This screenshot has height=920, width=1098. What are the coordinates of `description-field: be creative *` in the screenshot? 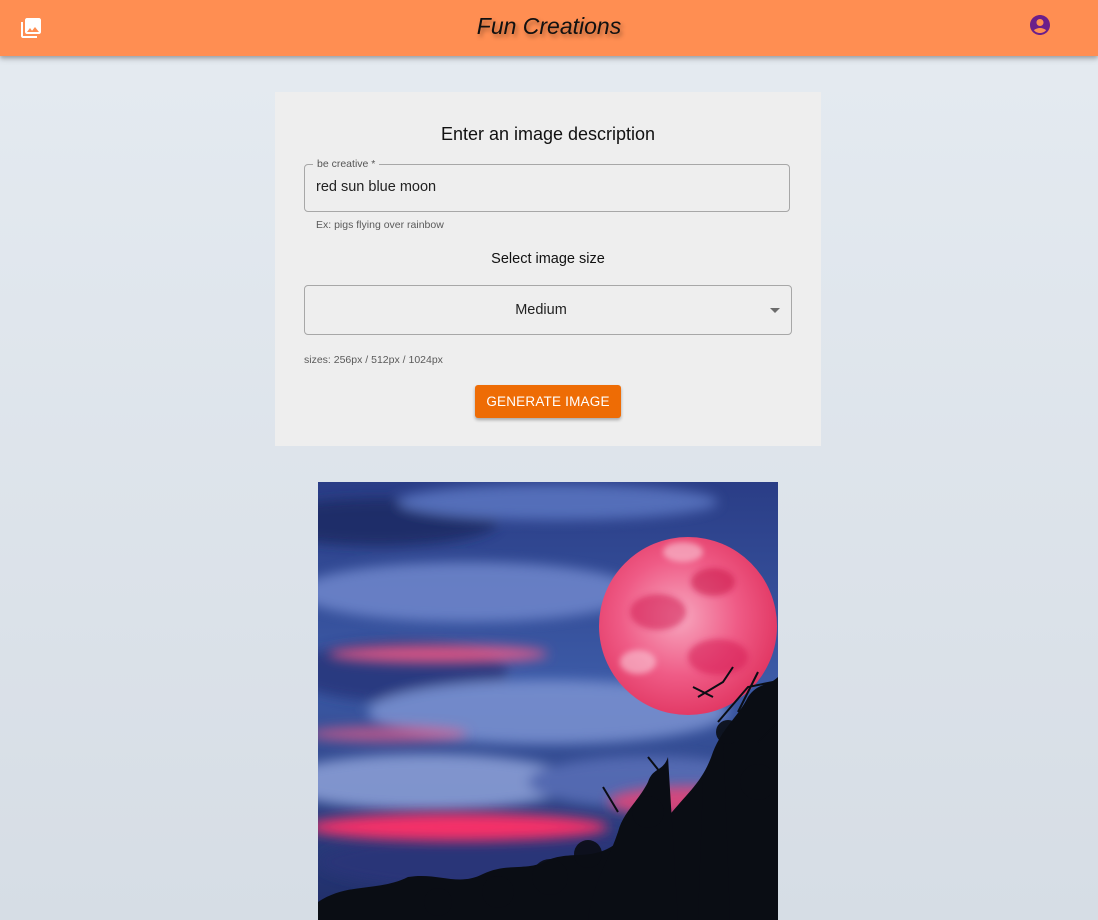 It's located at (547, 184).